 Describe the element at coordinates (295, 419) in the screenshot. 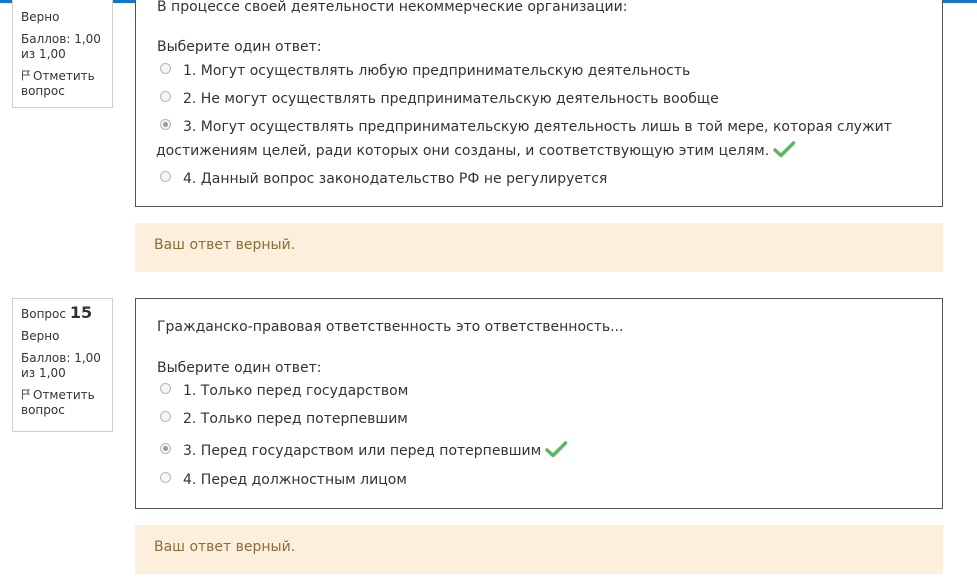

I see `option-label: 2. Только перед потерпевшим` at that location.